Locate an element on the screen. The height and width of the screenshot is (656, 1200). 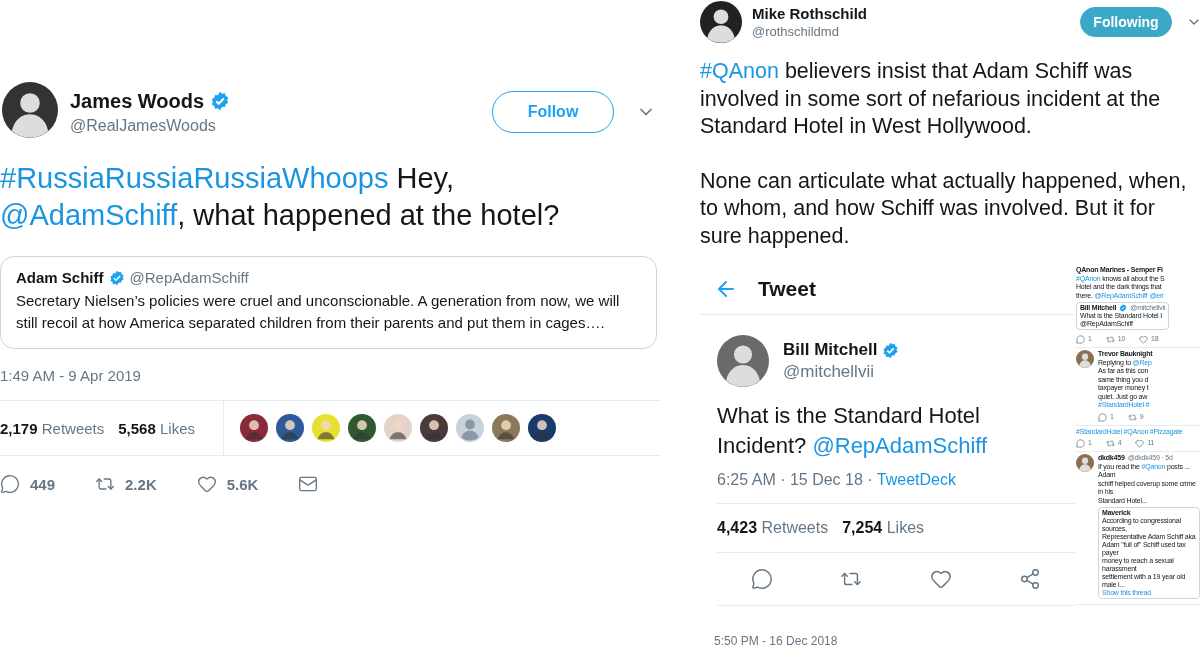
author-handle: @RealJamesWoods is located at coordinates (150, 125).